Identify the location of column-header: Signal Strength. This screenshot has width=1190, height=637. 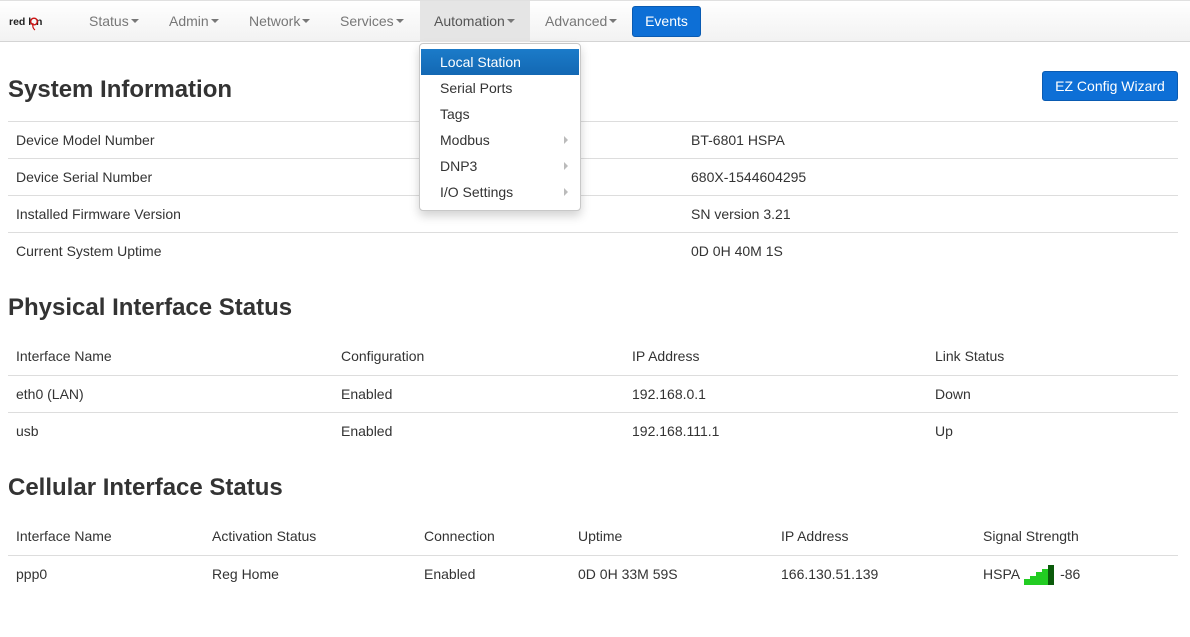
(1031, 536).